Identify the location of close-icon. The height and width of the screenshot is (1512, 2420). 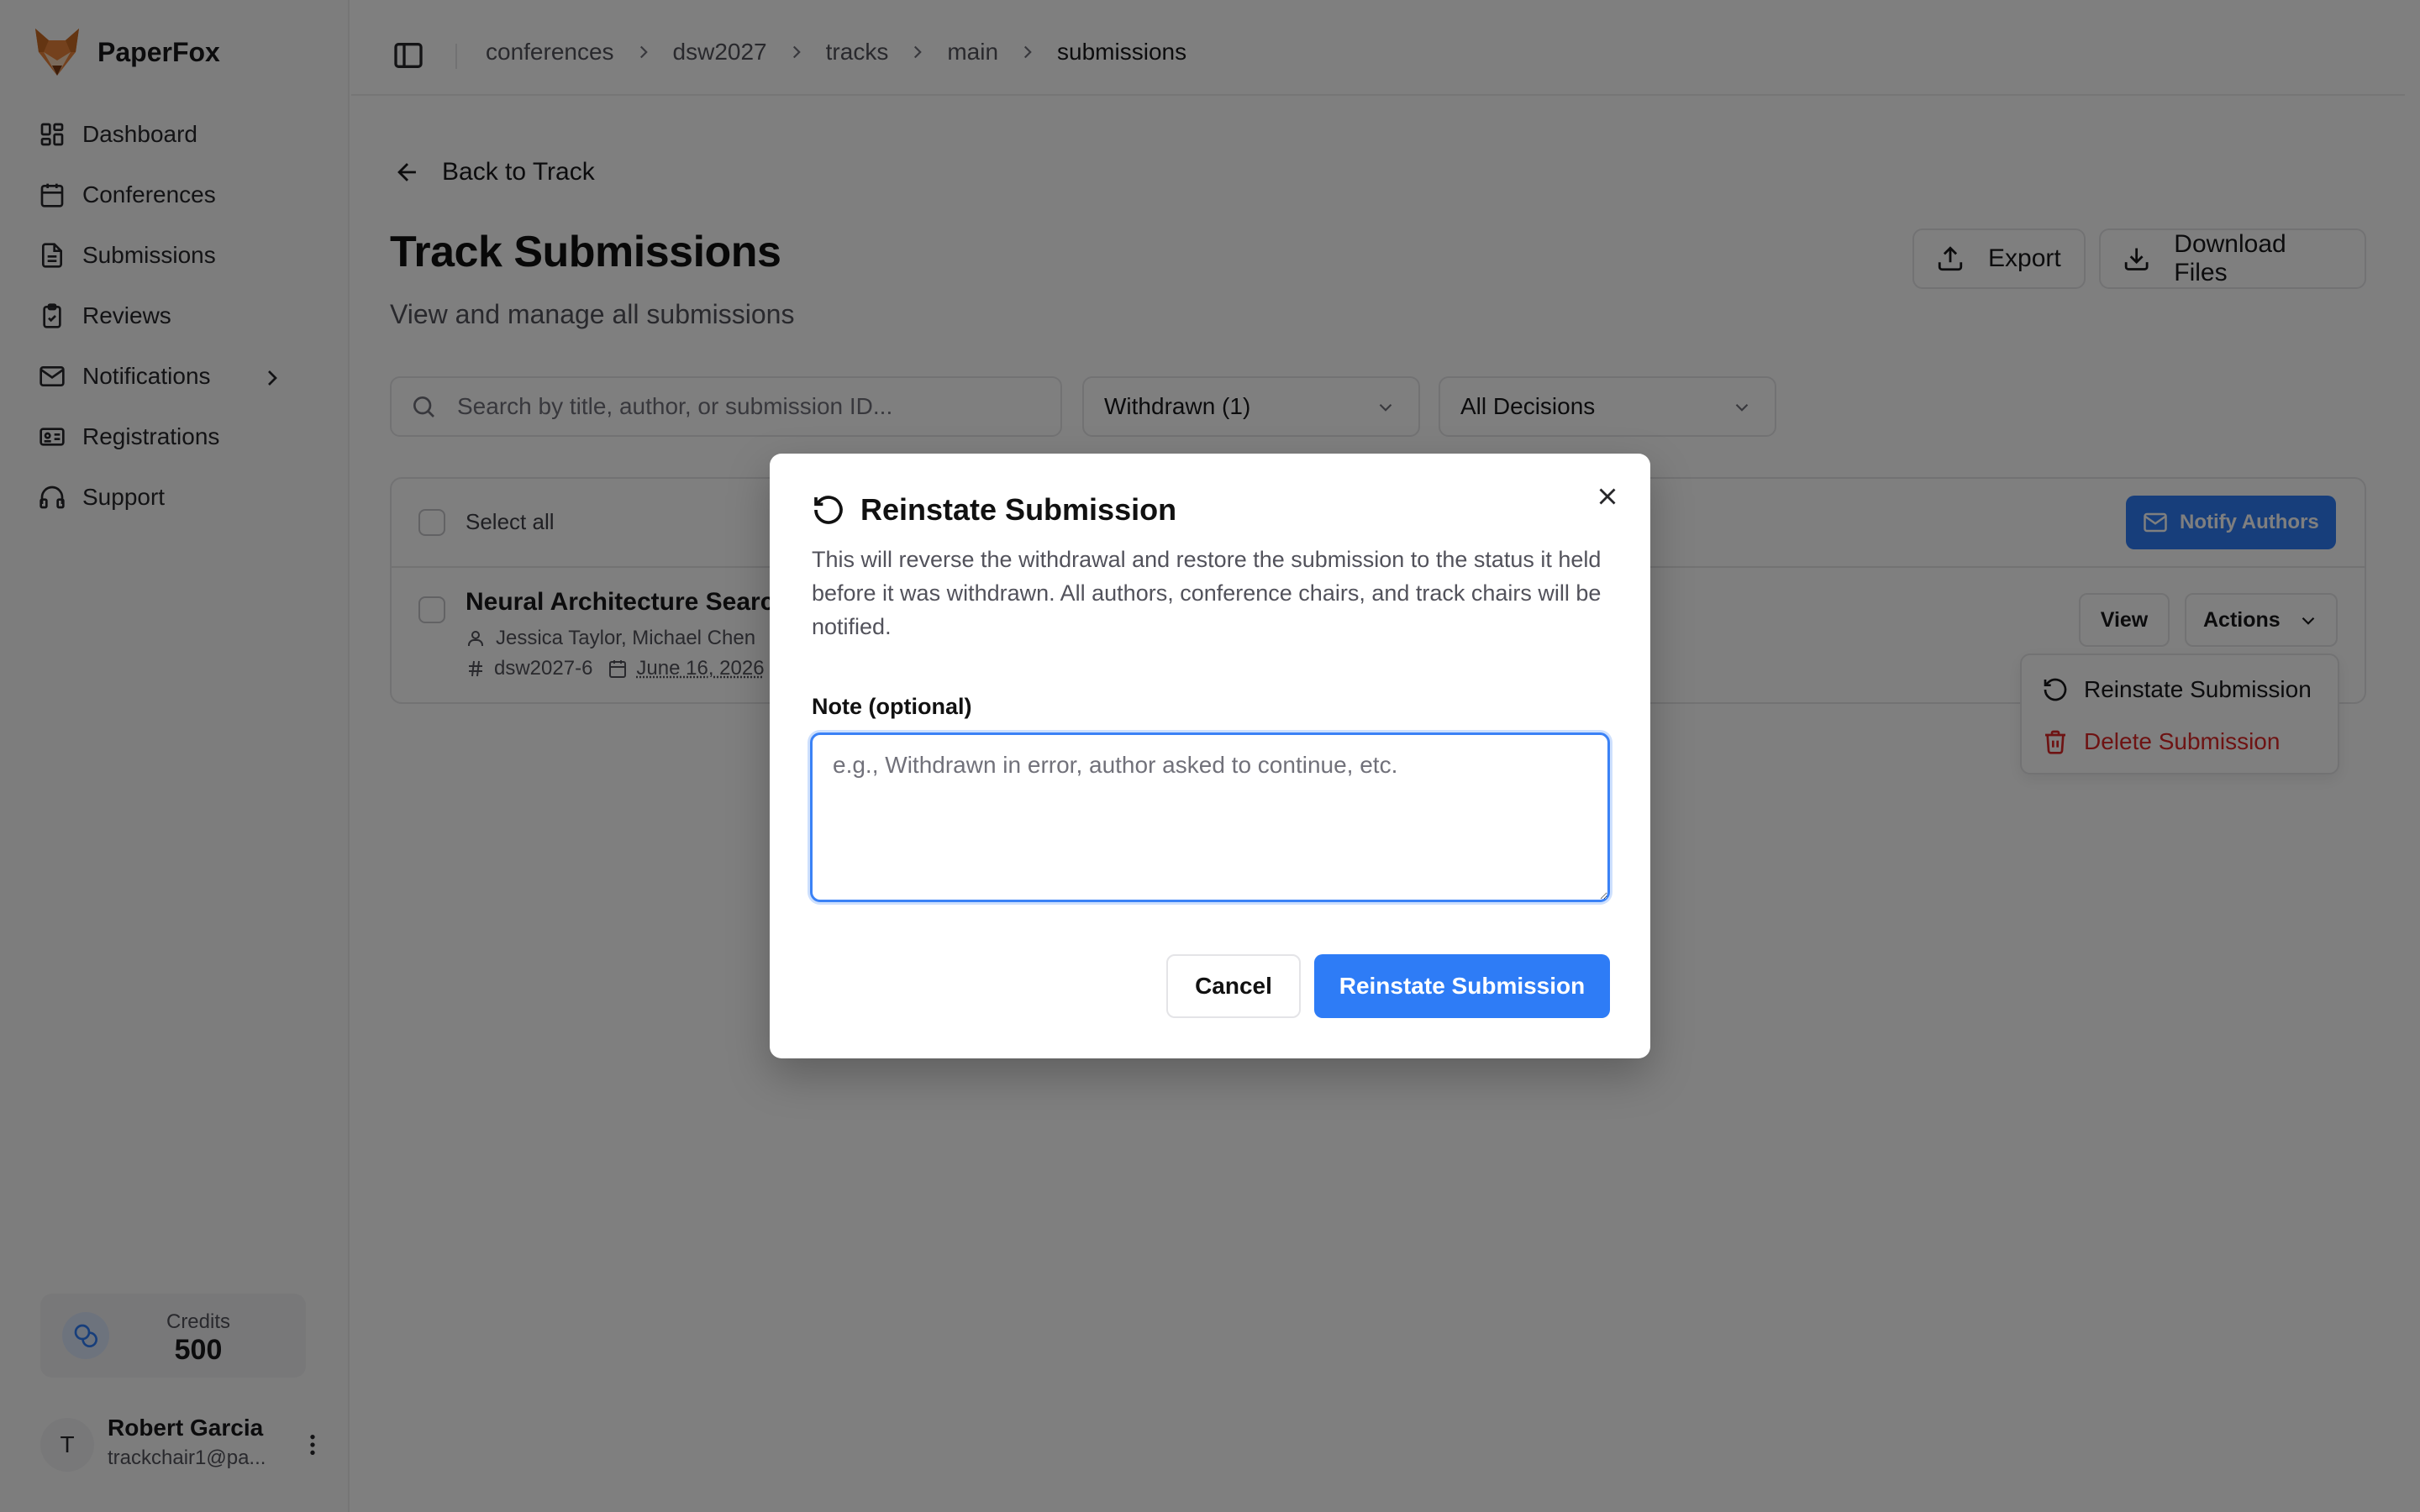
(1607, 496).